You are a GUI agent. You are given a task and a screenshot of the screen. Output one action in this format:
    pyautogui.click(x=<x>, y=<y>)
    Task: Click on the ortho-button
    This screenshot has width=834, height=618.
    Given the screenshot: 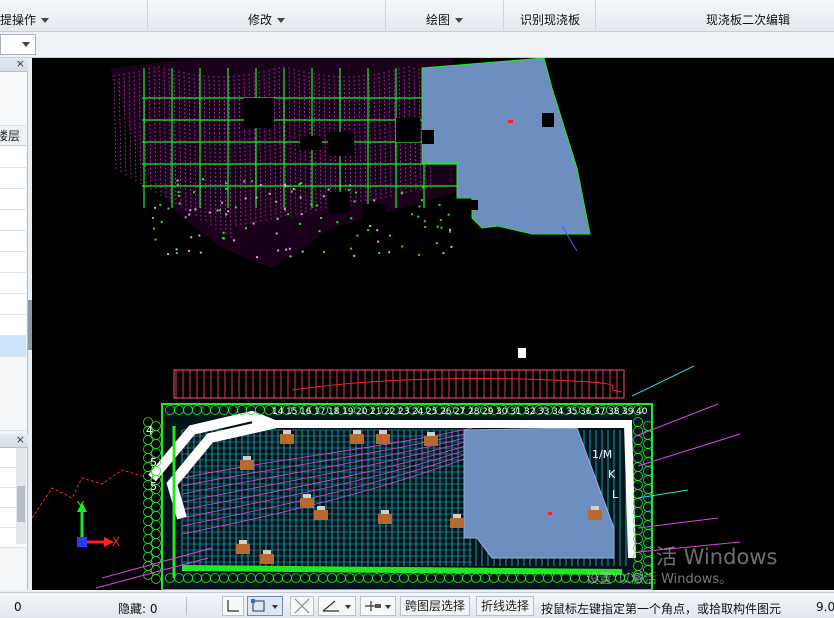 What is the action you would take?
    pyautogui.click(x=233, y=606)
    